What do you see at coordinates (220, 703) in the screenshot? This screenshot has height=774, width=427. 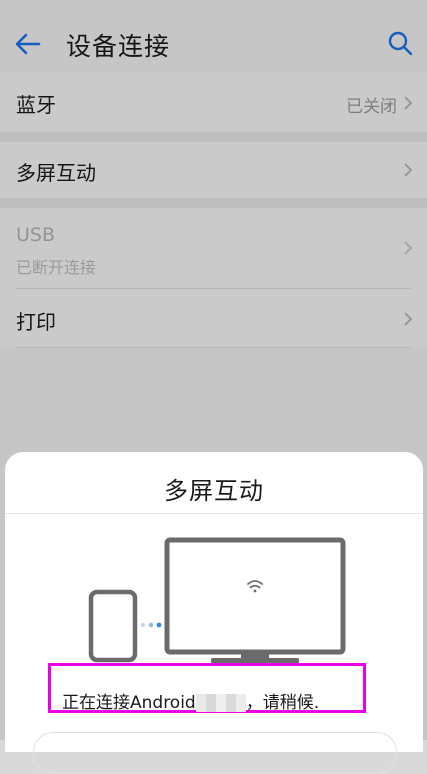 I see `redacted-device-name` at bounding box center [220, 703].